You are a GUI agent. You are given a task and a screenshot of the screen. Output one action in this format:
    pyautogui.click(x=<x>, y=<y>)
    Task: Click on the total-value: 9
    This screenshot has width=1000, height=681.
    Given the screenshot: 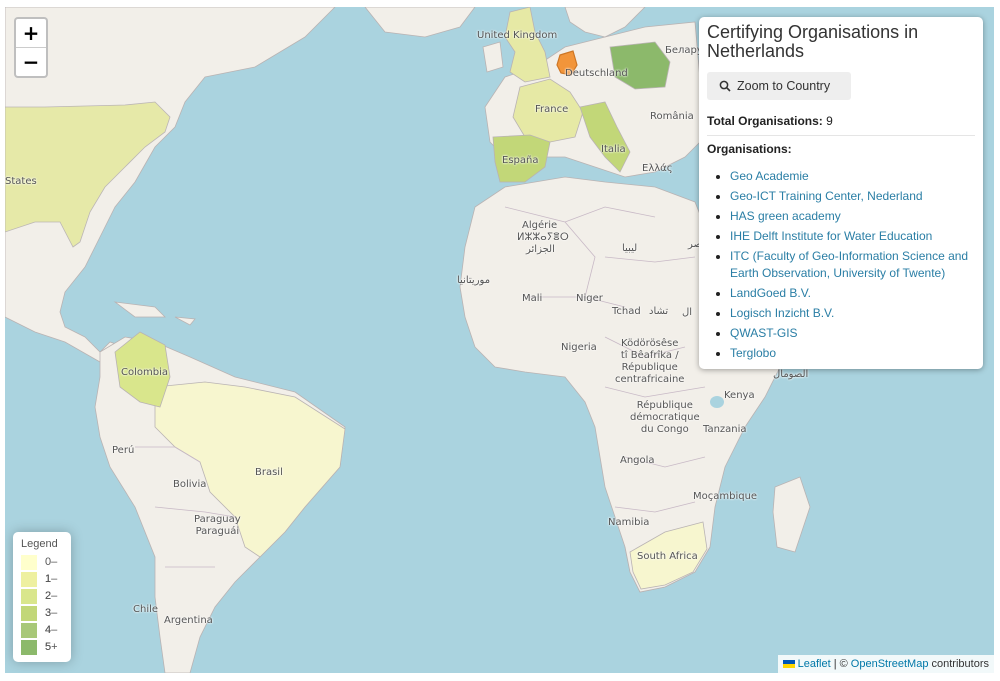 What is the action you would take?
    pyautogui.click(x=829, y=121)
    